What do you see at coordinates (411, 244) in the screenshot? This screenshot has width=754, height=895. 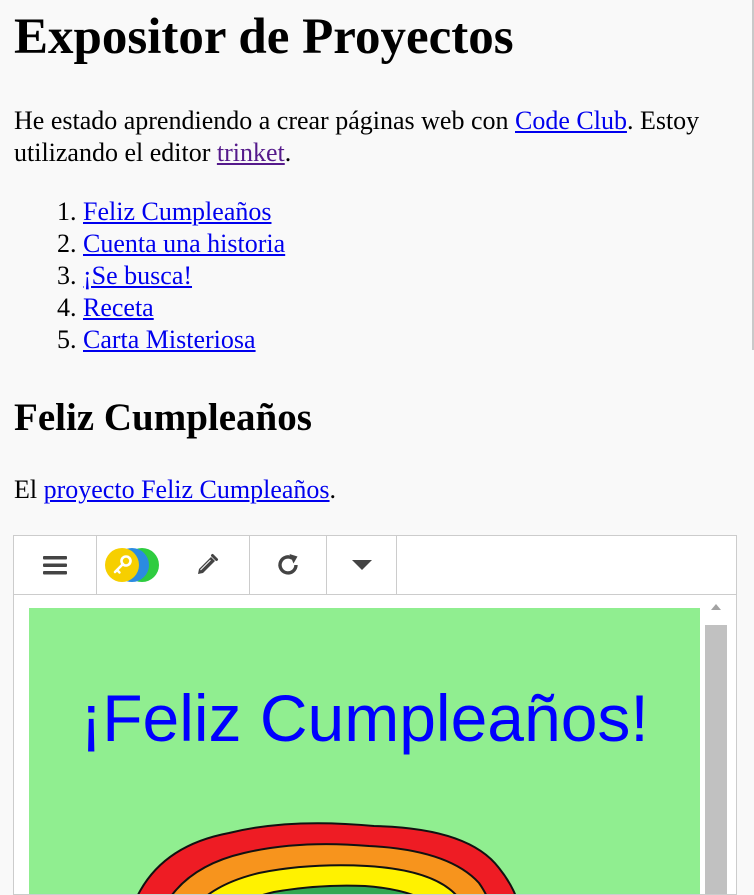 I see `project-list-item: Cuenta una historia` at bounding box center [411, 244].